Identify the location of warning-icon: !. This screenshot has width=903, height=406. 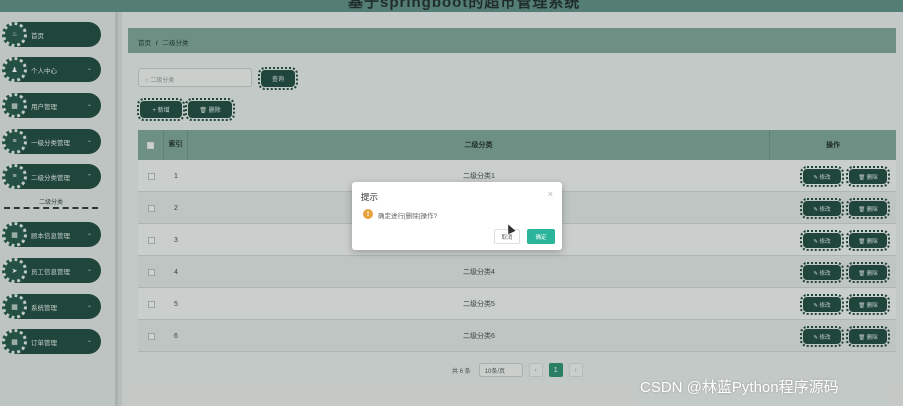
(368, 214).